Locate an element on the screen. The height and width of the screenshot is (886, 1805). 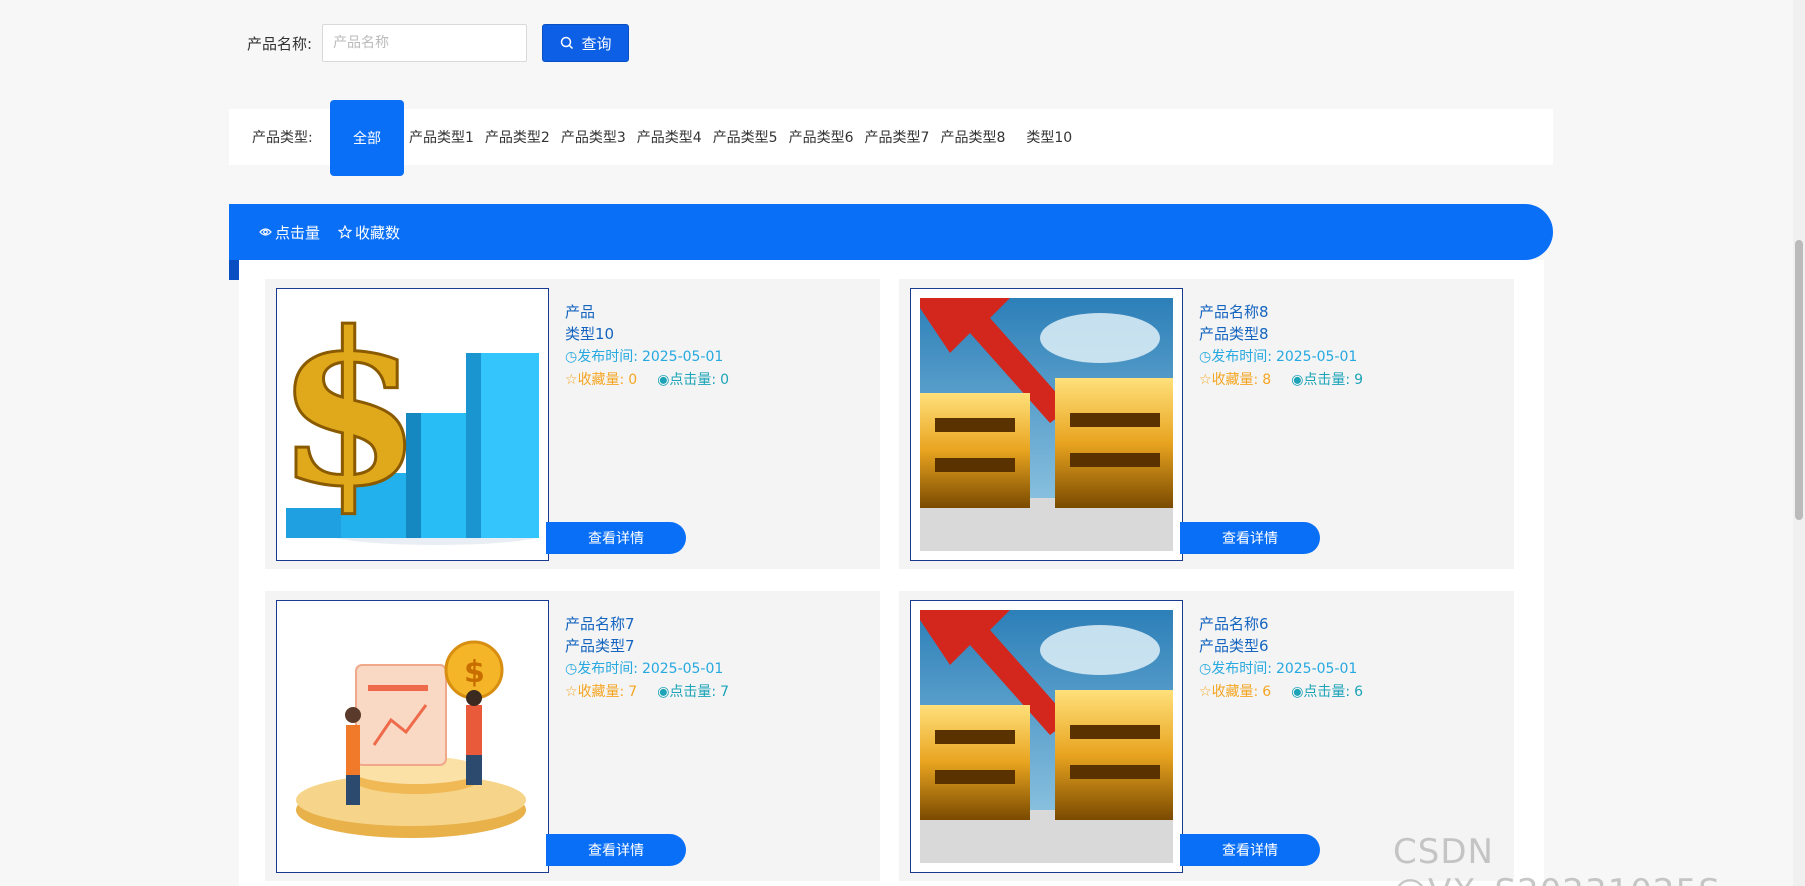
favorites-count: ☆收藏量: 0 is located at coordinates (601, 380).